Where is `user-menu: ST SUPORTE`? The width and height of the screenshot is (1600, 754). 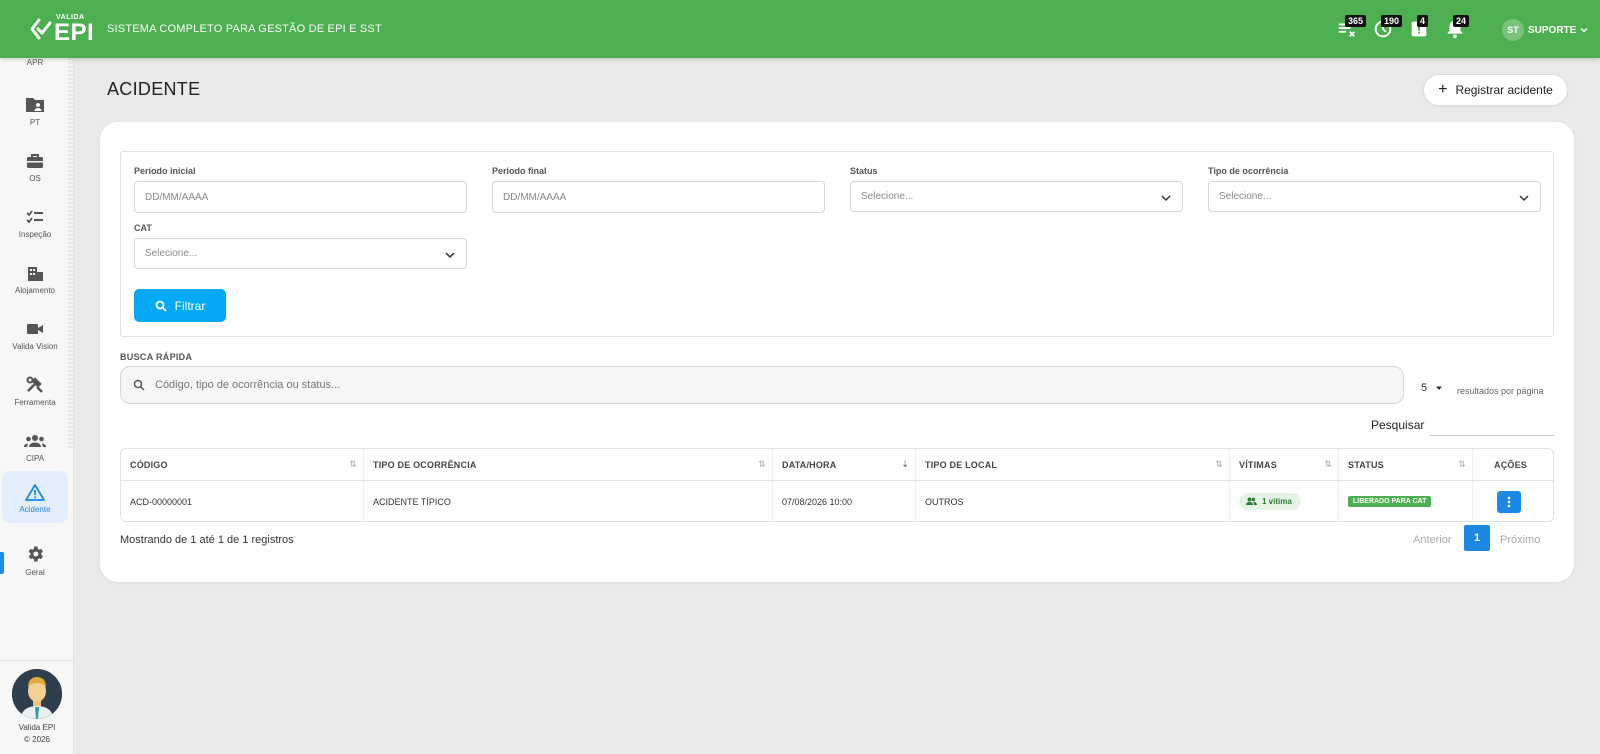 user-menu: ST SUPORTE is located at coordinates (1545, 30).